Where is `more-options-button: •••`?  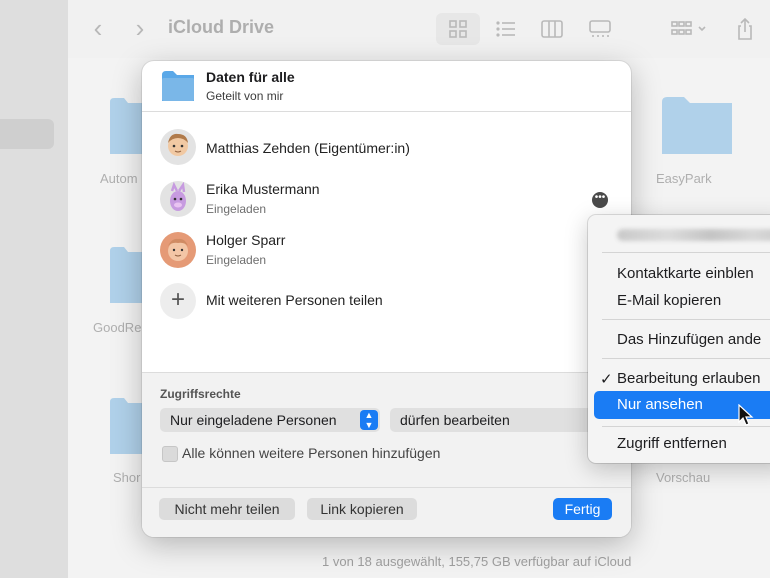 more-options-button: ••• is located at coordinates (600, 200).